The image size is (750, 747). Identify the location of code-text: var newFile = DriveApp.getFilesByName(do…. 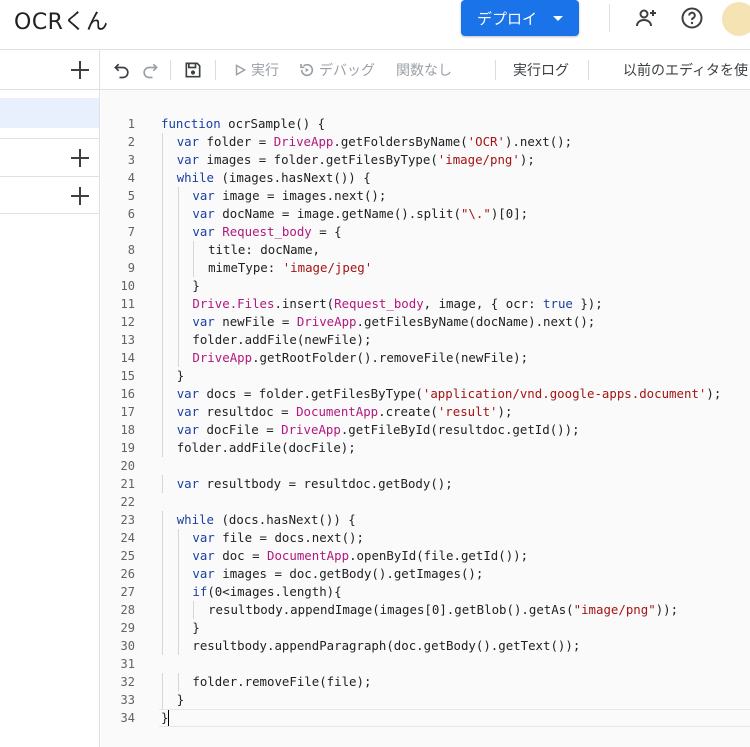
(394, 321).